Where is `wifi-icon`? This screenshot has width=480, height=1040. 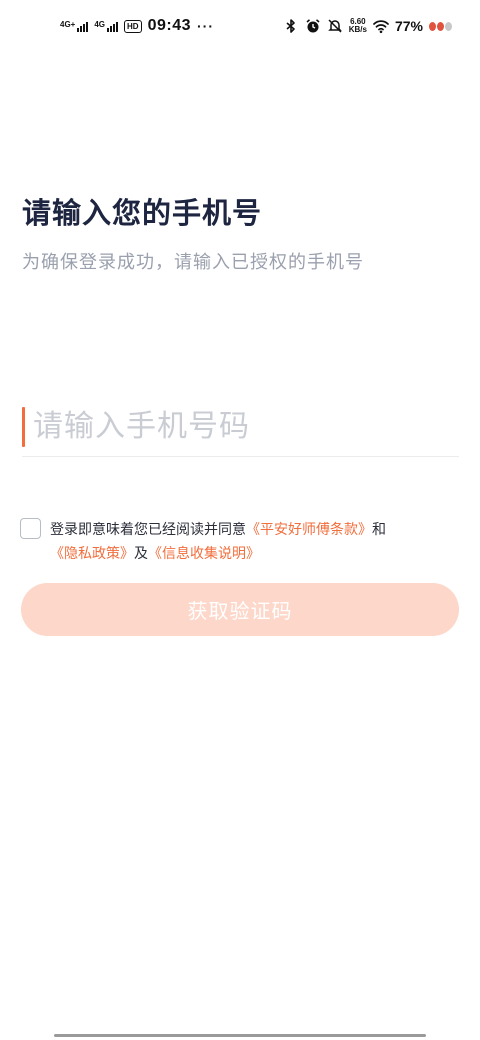
wifi-icon is located at coordinates (381, 27).